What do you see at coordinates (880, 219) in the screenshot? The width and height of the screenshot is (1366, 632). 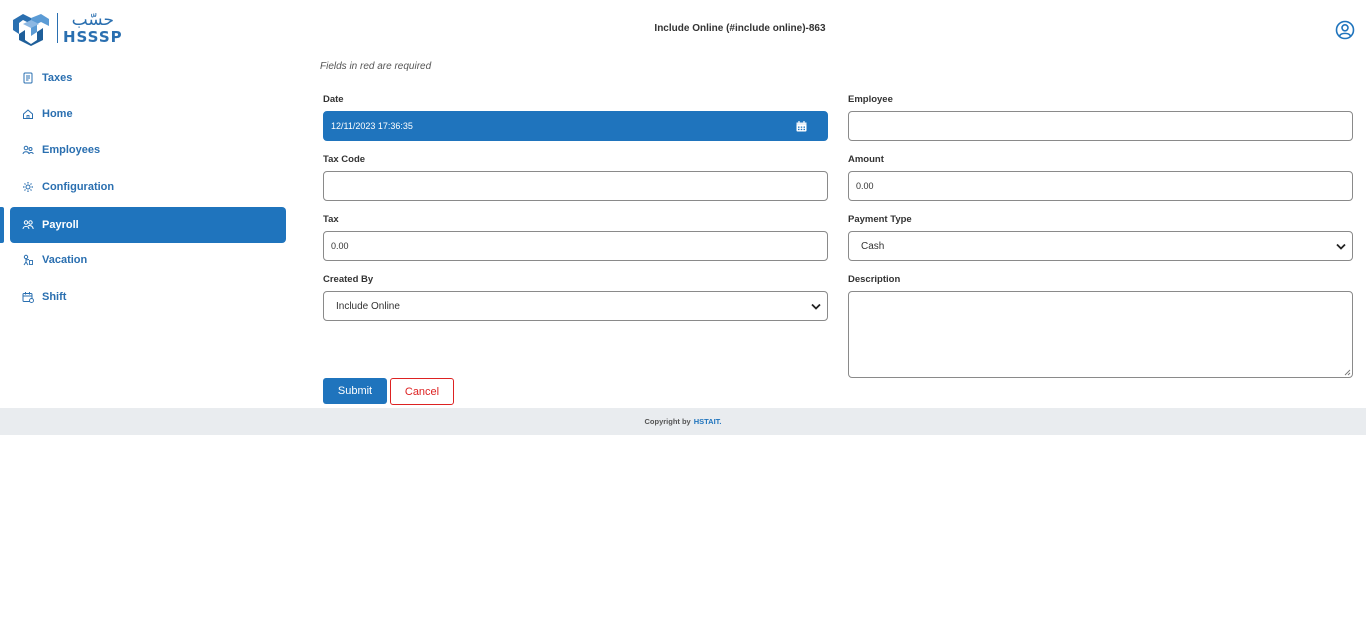 I see `payment-type-label: Payment Type` at bounding box center [880, 219].